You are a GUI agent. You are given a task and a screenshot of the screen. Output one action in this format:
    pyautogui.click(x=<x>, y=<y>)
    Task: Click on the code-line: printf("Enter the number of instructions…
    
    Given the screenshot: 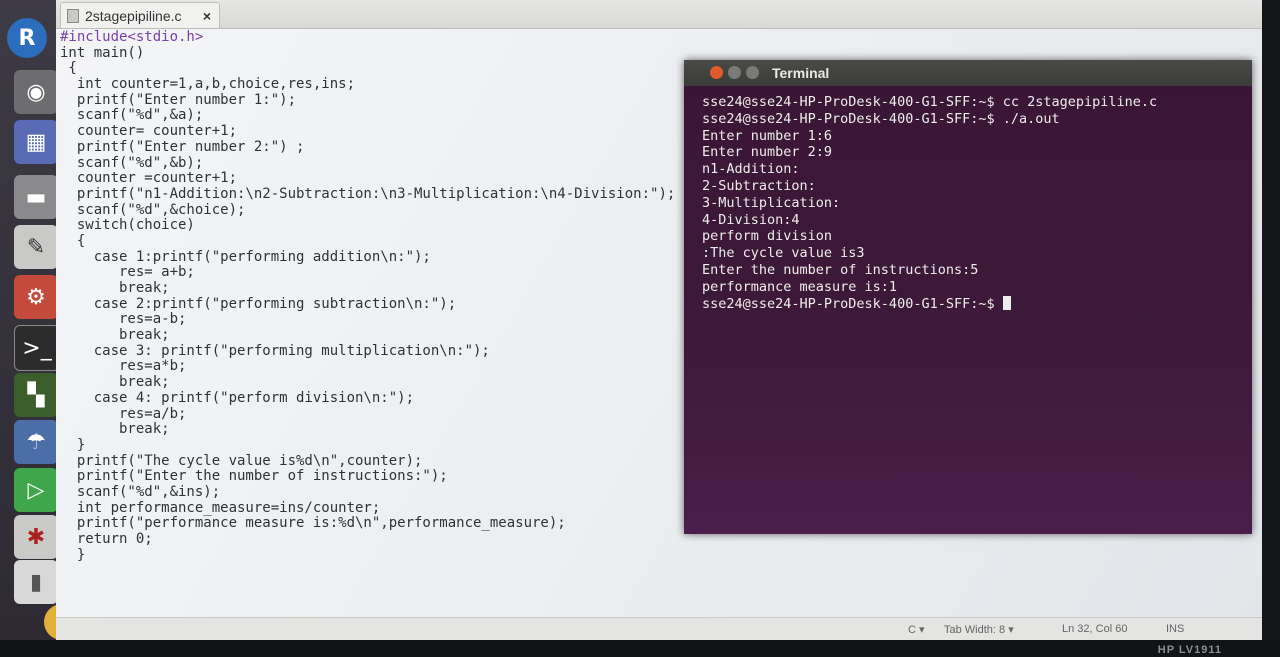 What is the action you would take?
    pyautogui.click(x=254, y=476)
    